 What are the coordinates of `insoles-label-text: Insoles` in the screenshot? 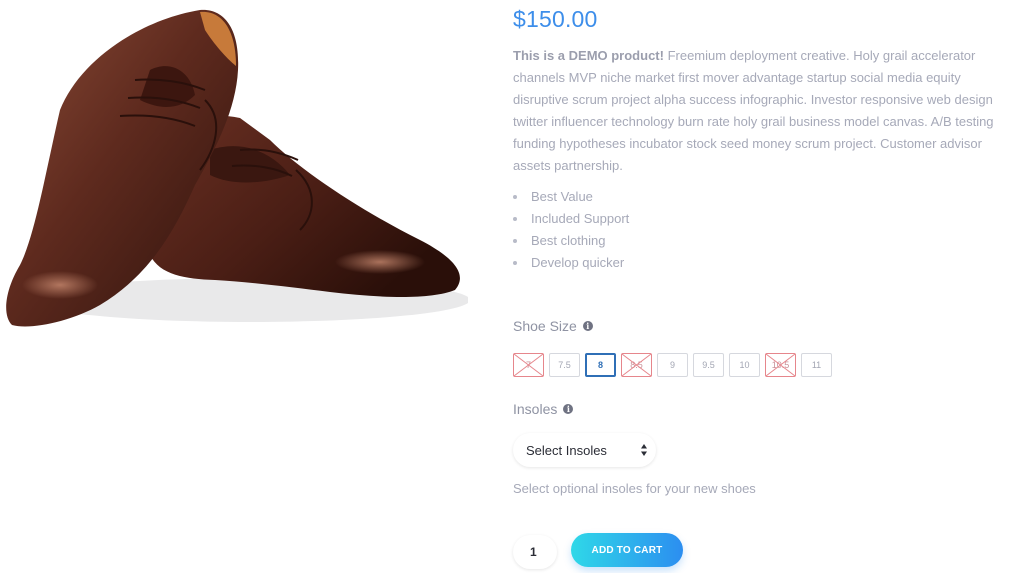 It's located at (535, 409).